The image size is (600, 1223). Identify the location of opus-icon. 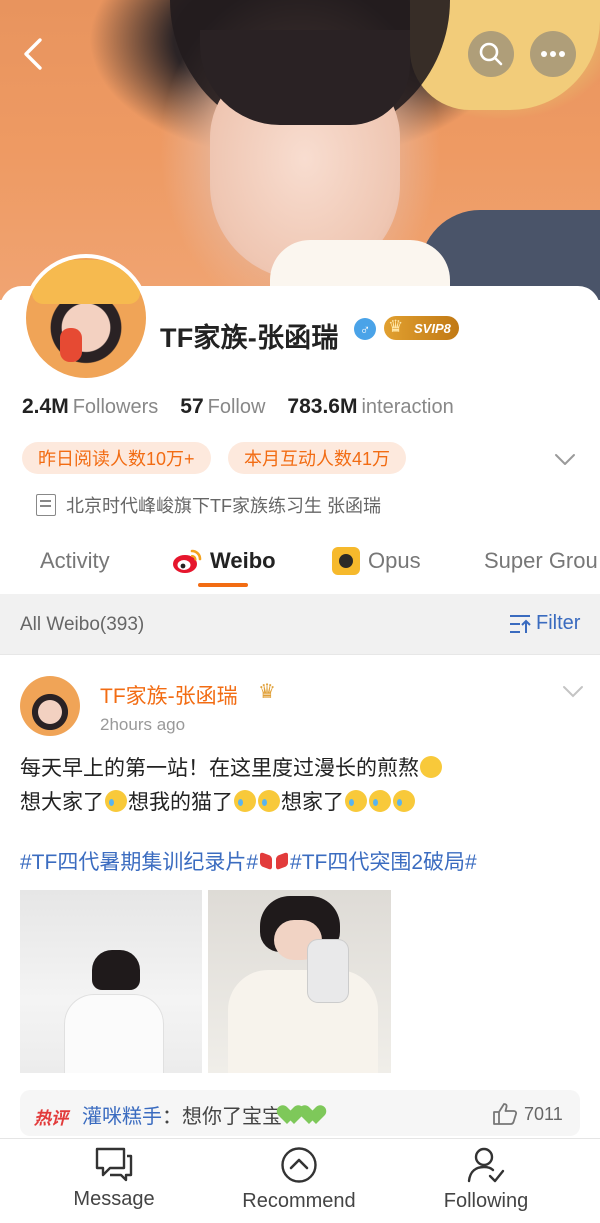
(346, 561).